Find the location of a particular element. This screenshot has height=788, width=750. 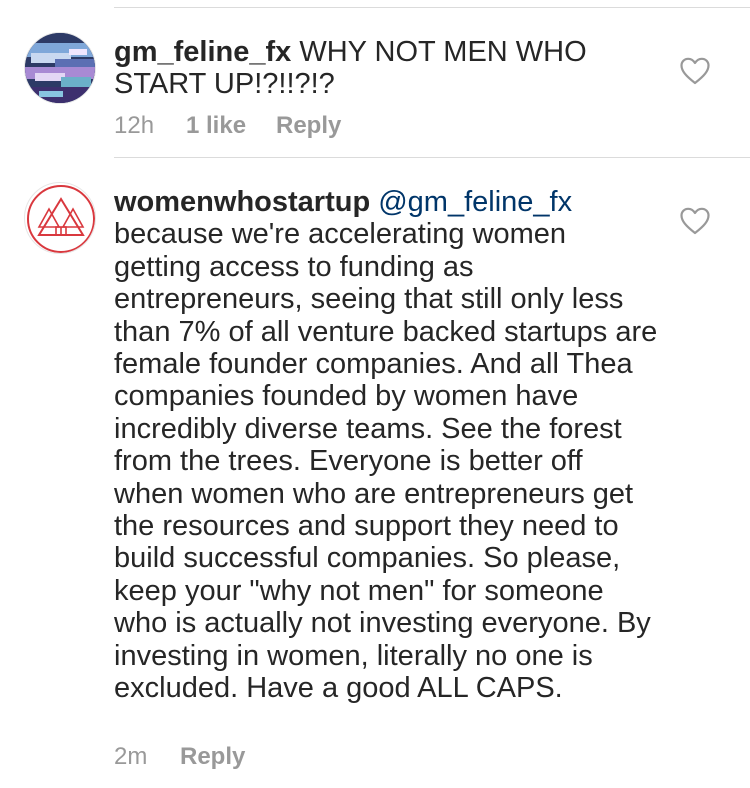

glitch-art-avatar is located at coordinates (60, 68).